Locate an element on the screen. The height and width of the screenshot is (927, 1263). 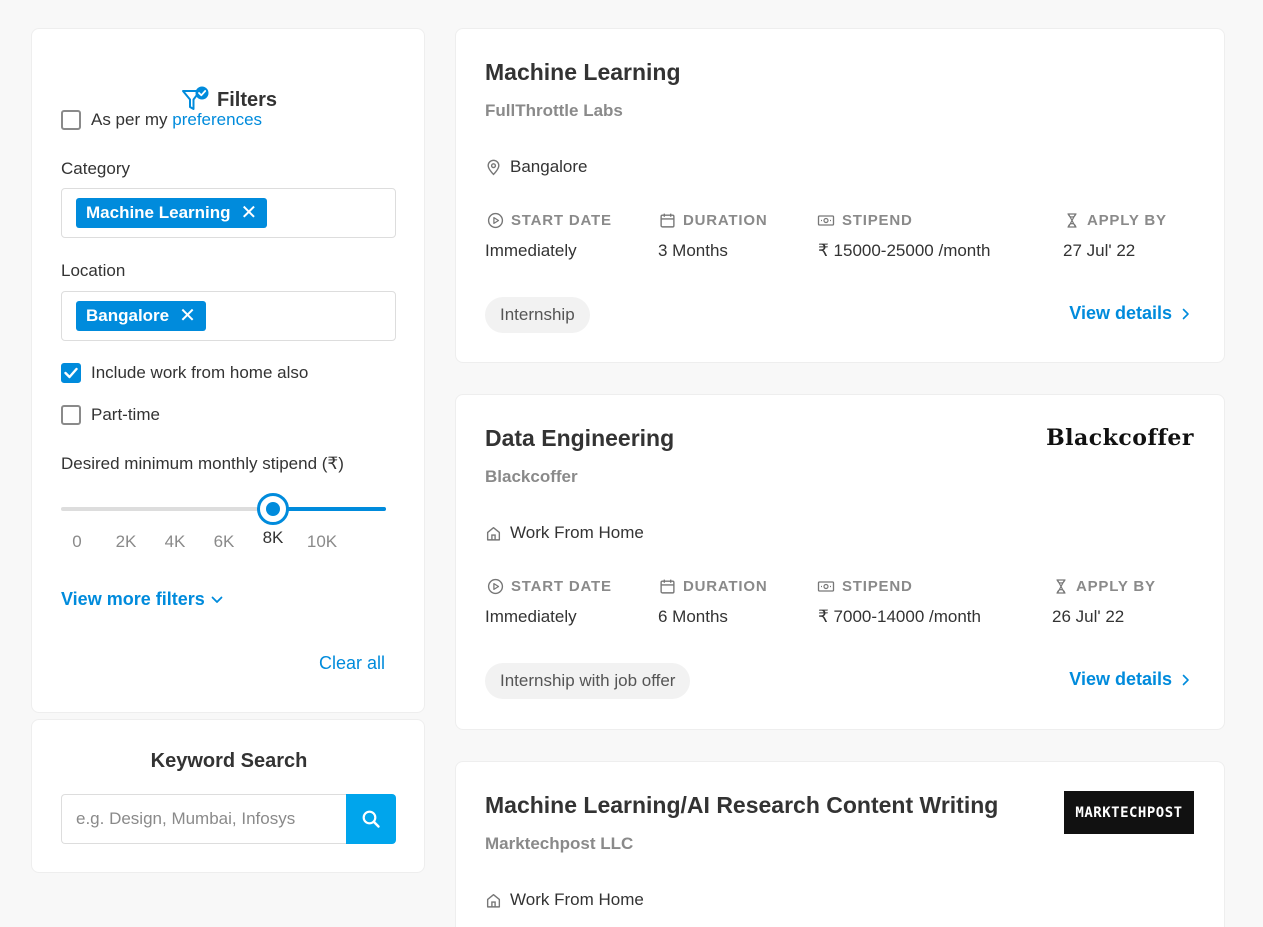
view-more-filters-label: View more filters is located at coordinates (133, 599).